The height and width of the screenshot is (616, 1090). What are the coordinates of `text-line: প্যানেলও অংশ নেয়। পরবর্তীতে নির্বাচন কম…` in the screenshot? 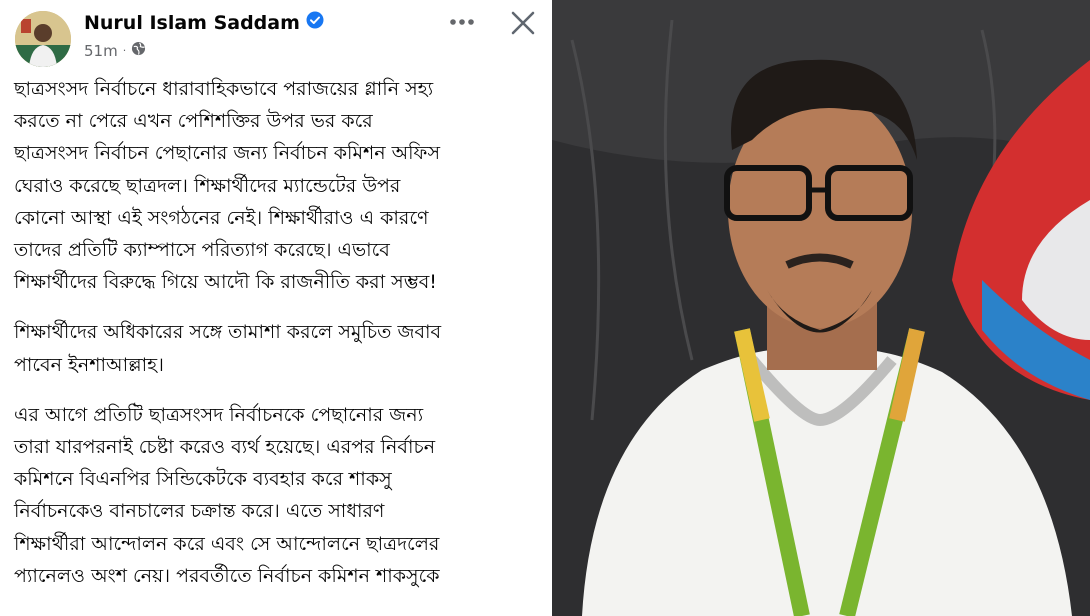 It's located at (227, 575).